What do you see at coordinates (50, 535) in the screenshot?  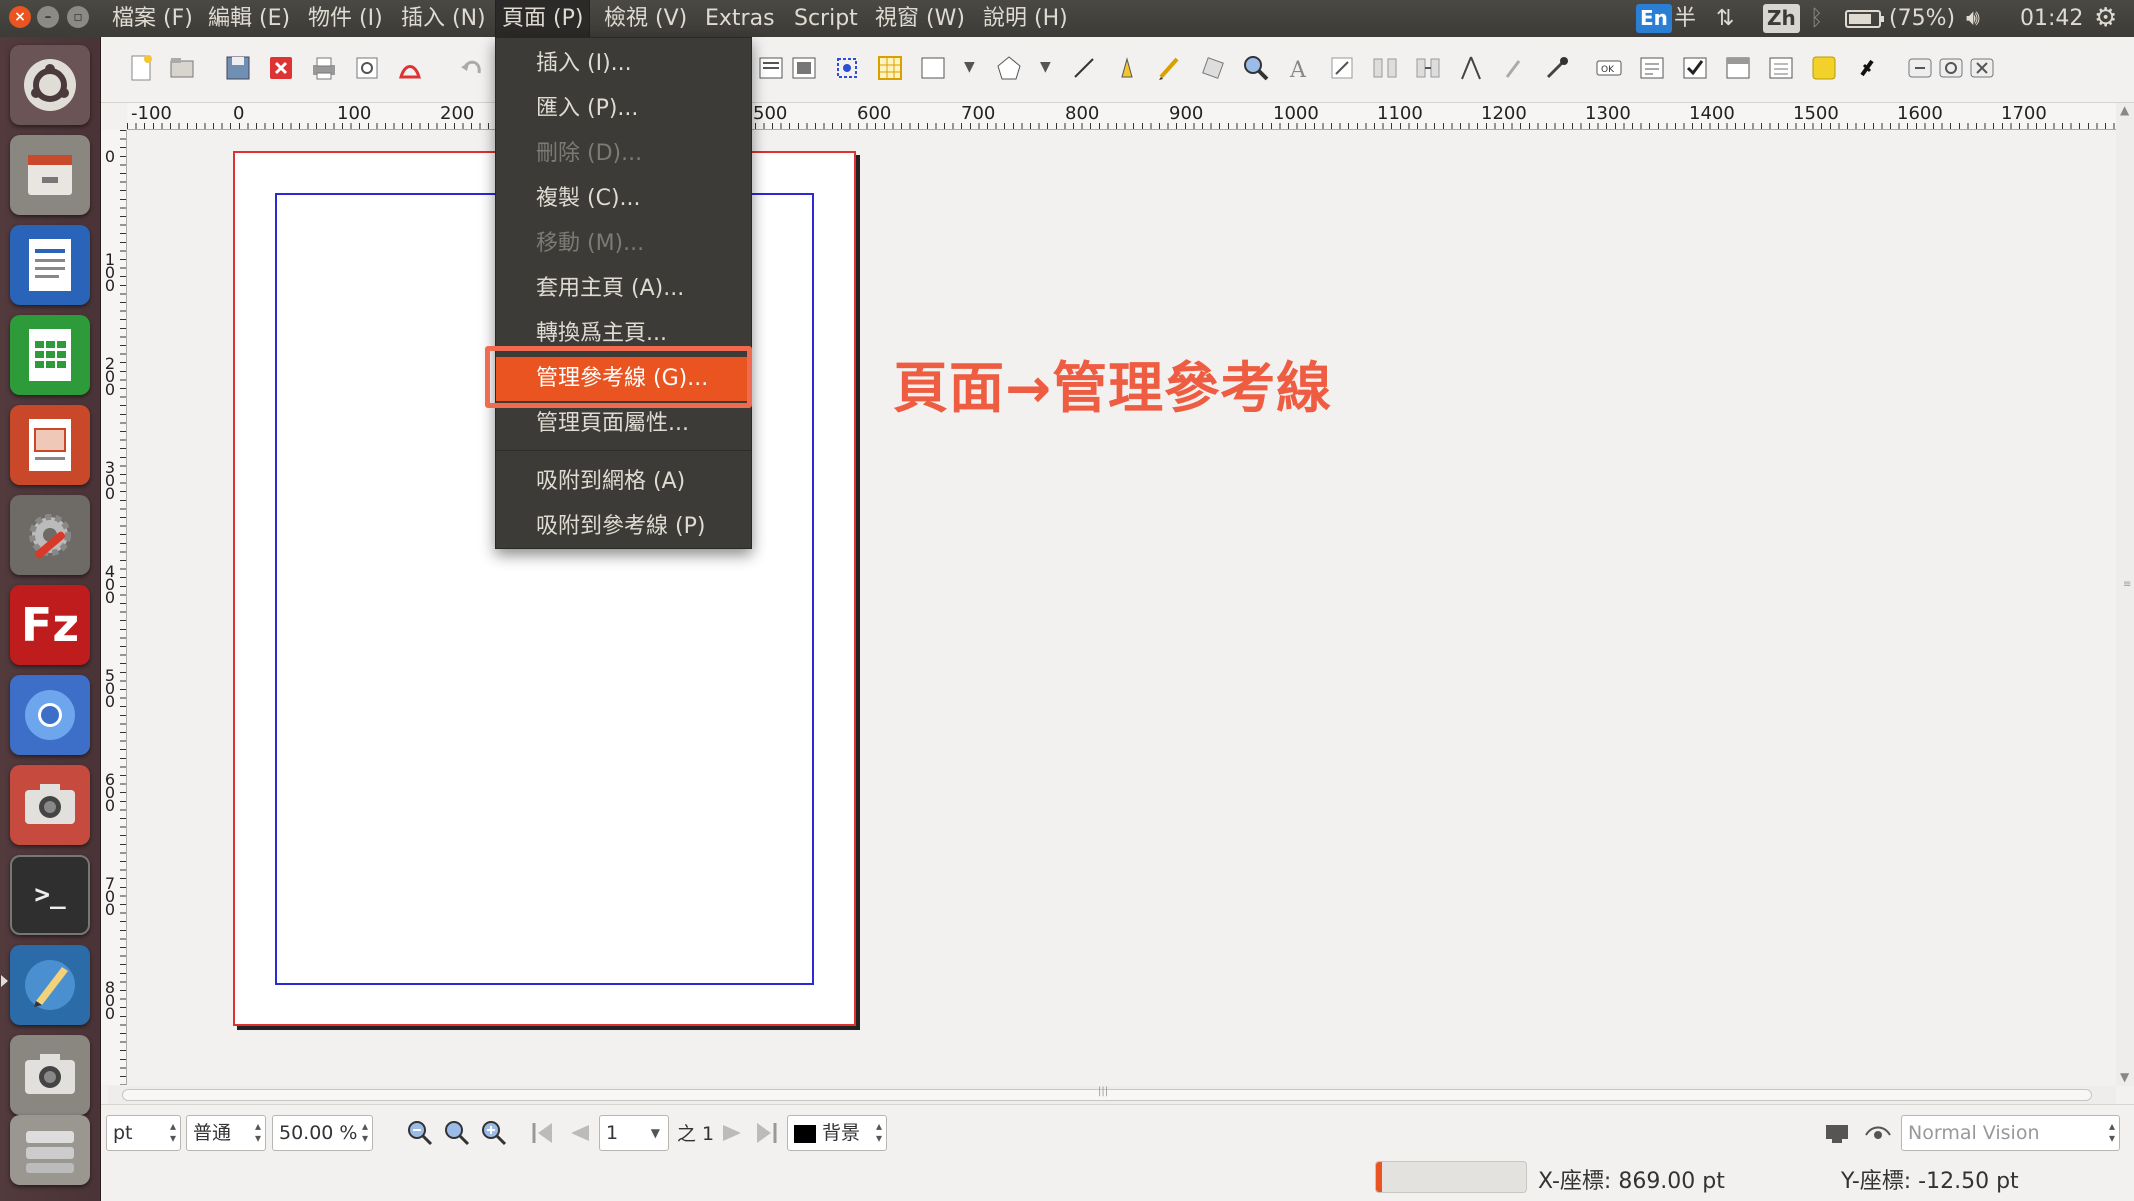 I see `settings-icon` at bounding box center [50, 535].